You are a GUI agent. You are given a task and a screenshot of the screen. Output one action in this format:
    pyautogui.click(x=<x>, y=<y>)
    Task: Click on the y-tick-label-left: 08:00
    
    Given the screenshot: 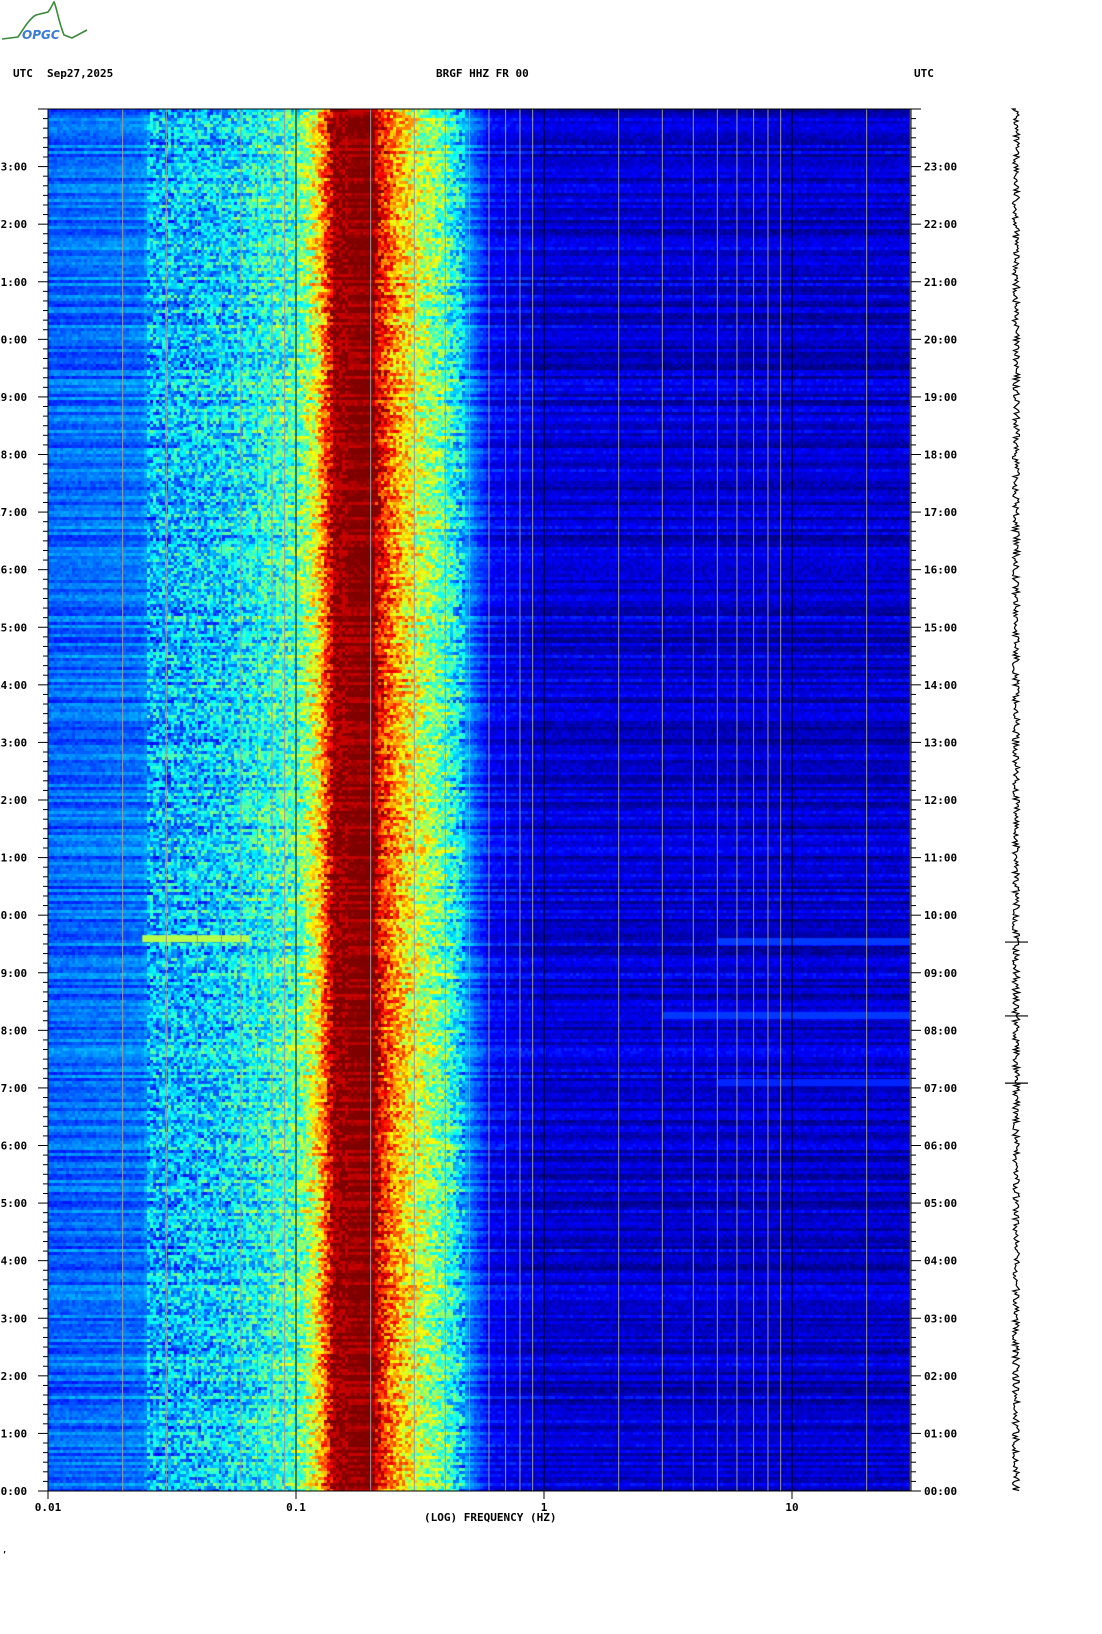 What is the action you would take?
    pyautogui.click(x=13, y=1030)
    